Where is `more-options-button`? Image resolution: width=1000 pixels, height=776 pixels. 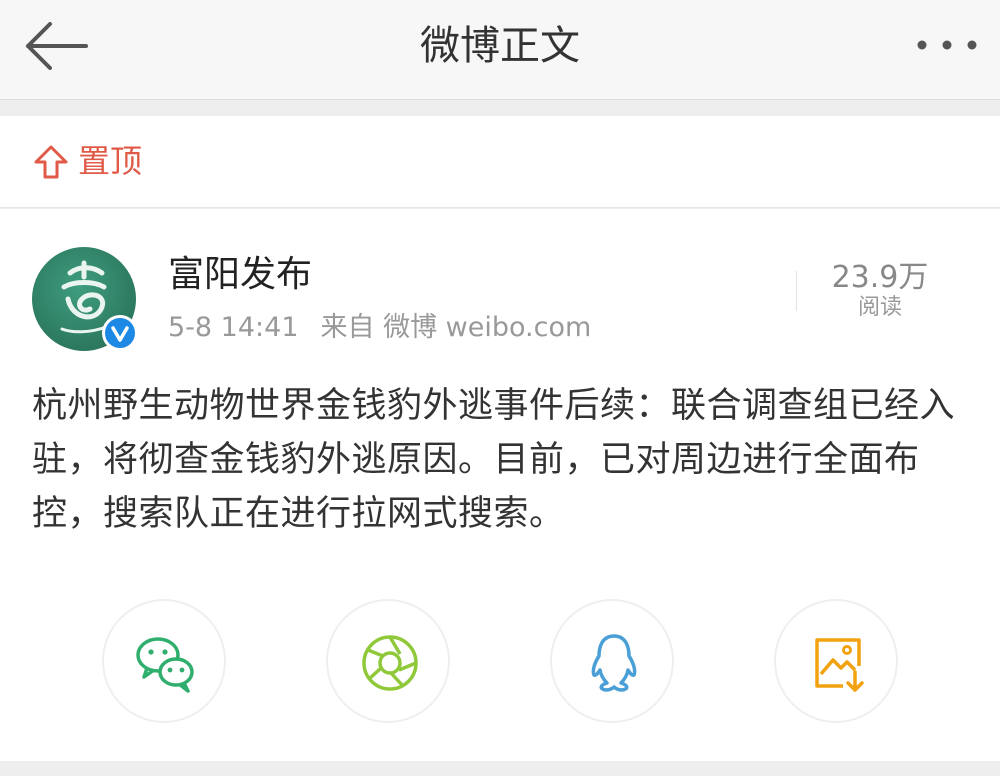 more-options-button is located at coordinates (947, 45).